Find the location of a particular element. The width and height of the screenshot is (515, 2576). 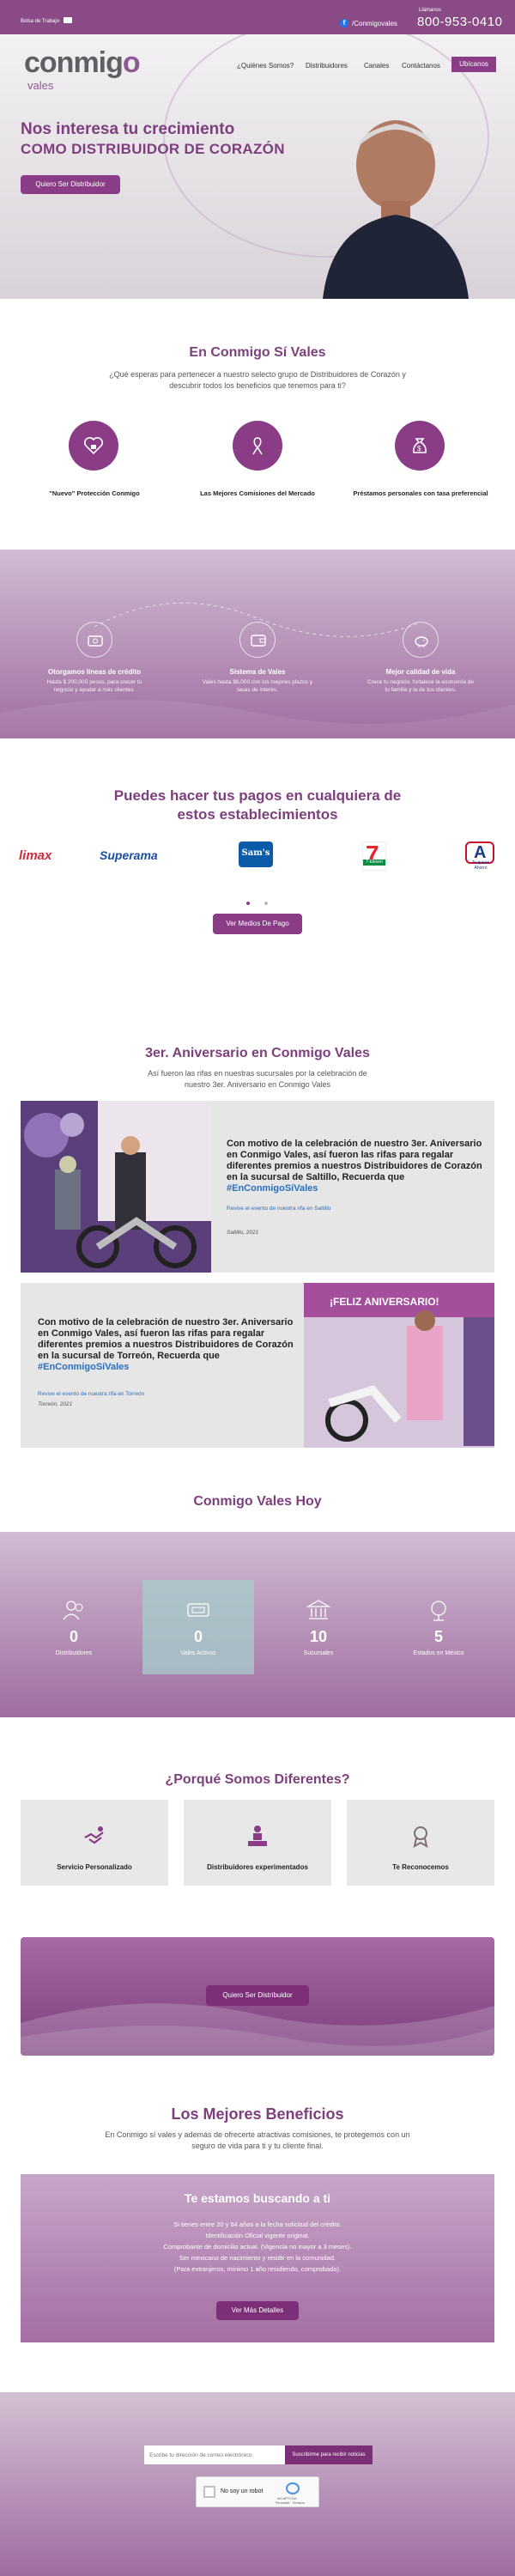

diff-card-experience: Distribuidores experimentados is located at coordinates (257, 1843).